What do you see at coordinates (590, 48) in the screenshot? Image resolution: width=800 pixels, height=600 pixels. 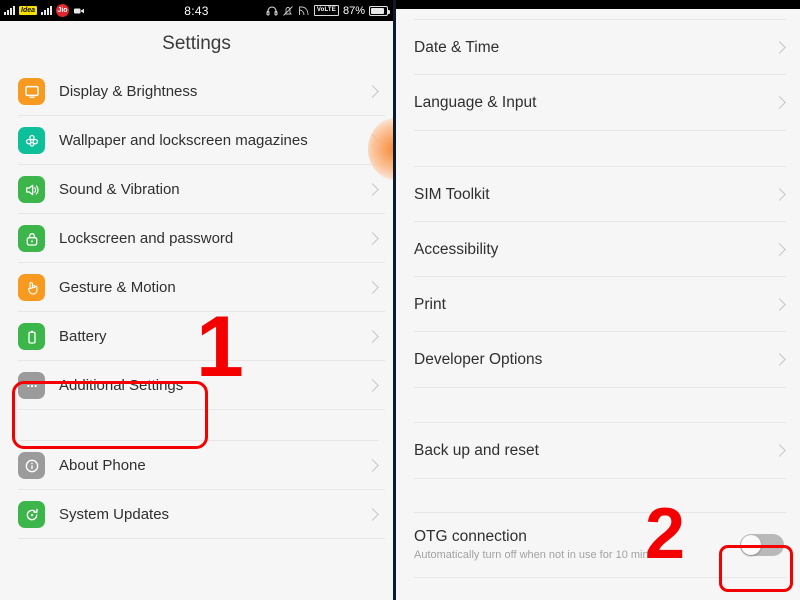 I see `row-text: Date & Time` at bounding box center [590, 48].